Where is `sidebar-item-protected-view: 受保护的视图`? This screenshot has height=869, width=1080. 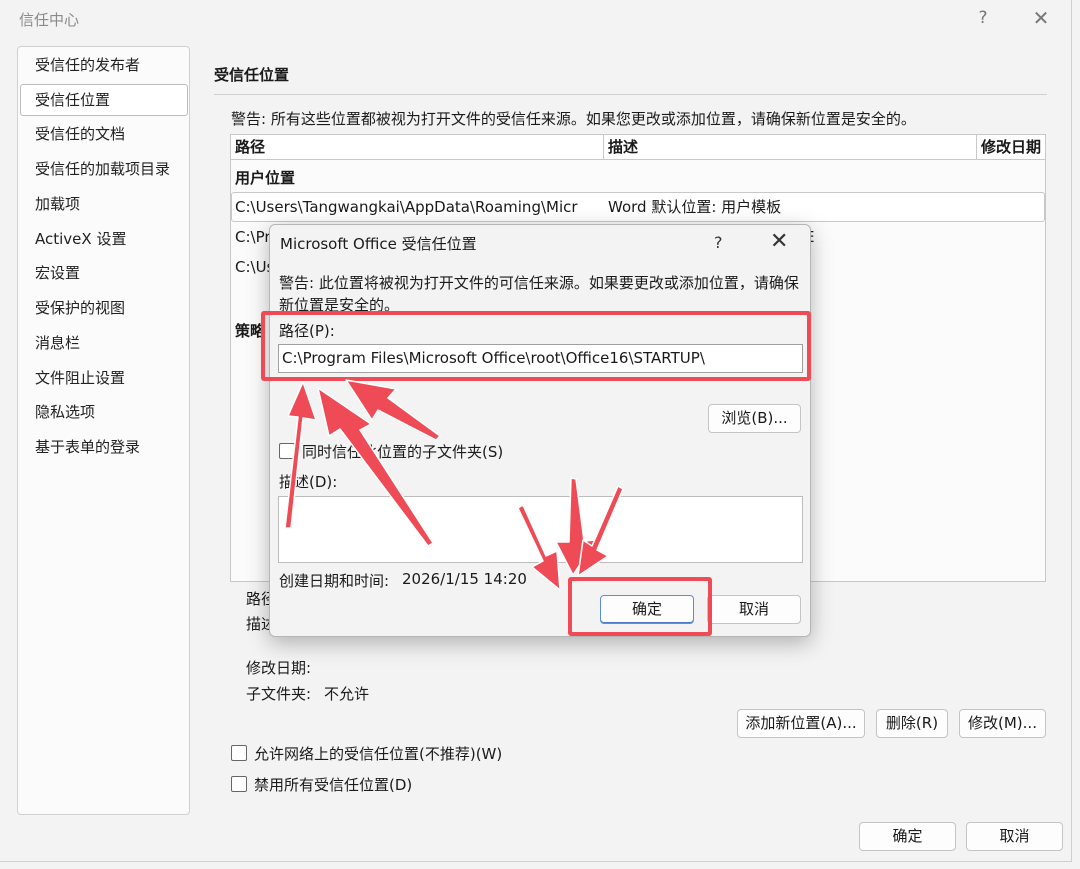 sidebar-item-protected-view: 受保护的视图 is located at coordinates (104, 308).